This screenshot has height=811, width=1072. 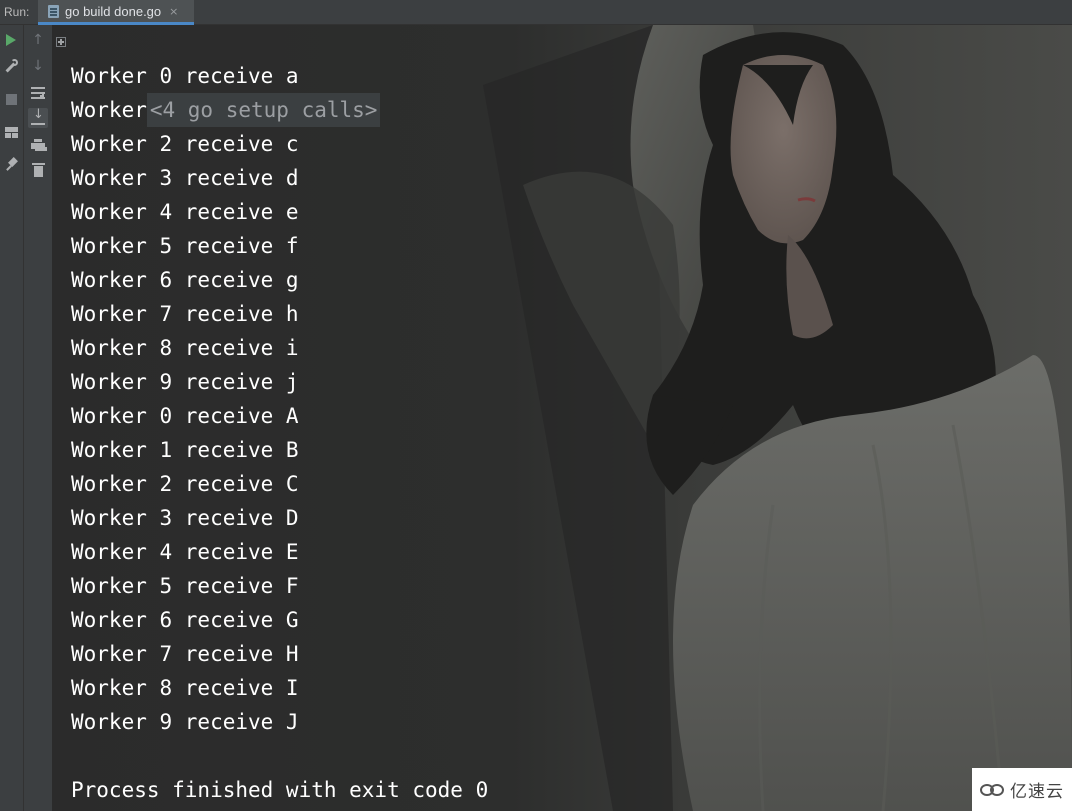 What do you see at coordinates (185, 450) in the screenshot?
I see `console-line: Worker 1 receive B` at bounding box center [185, 450].